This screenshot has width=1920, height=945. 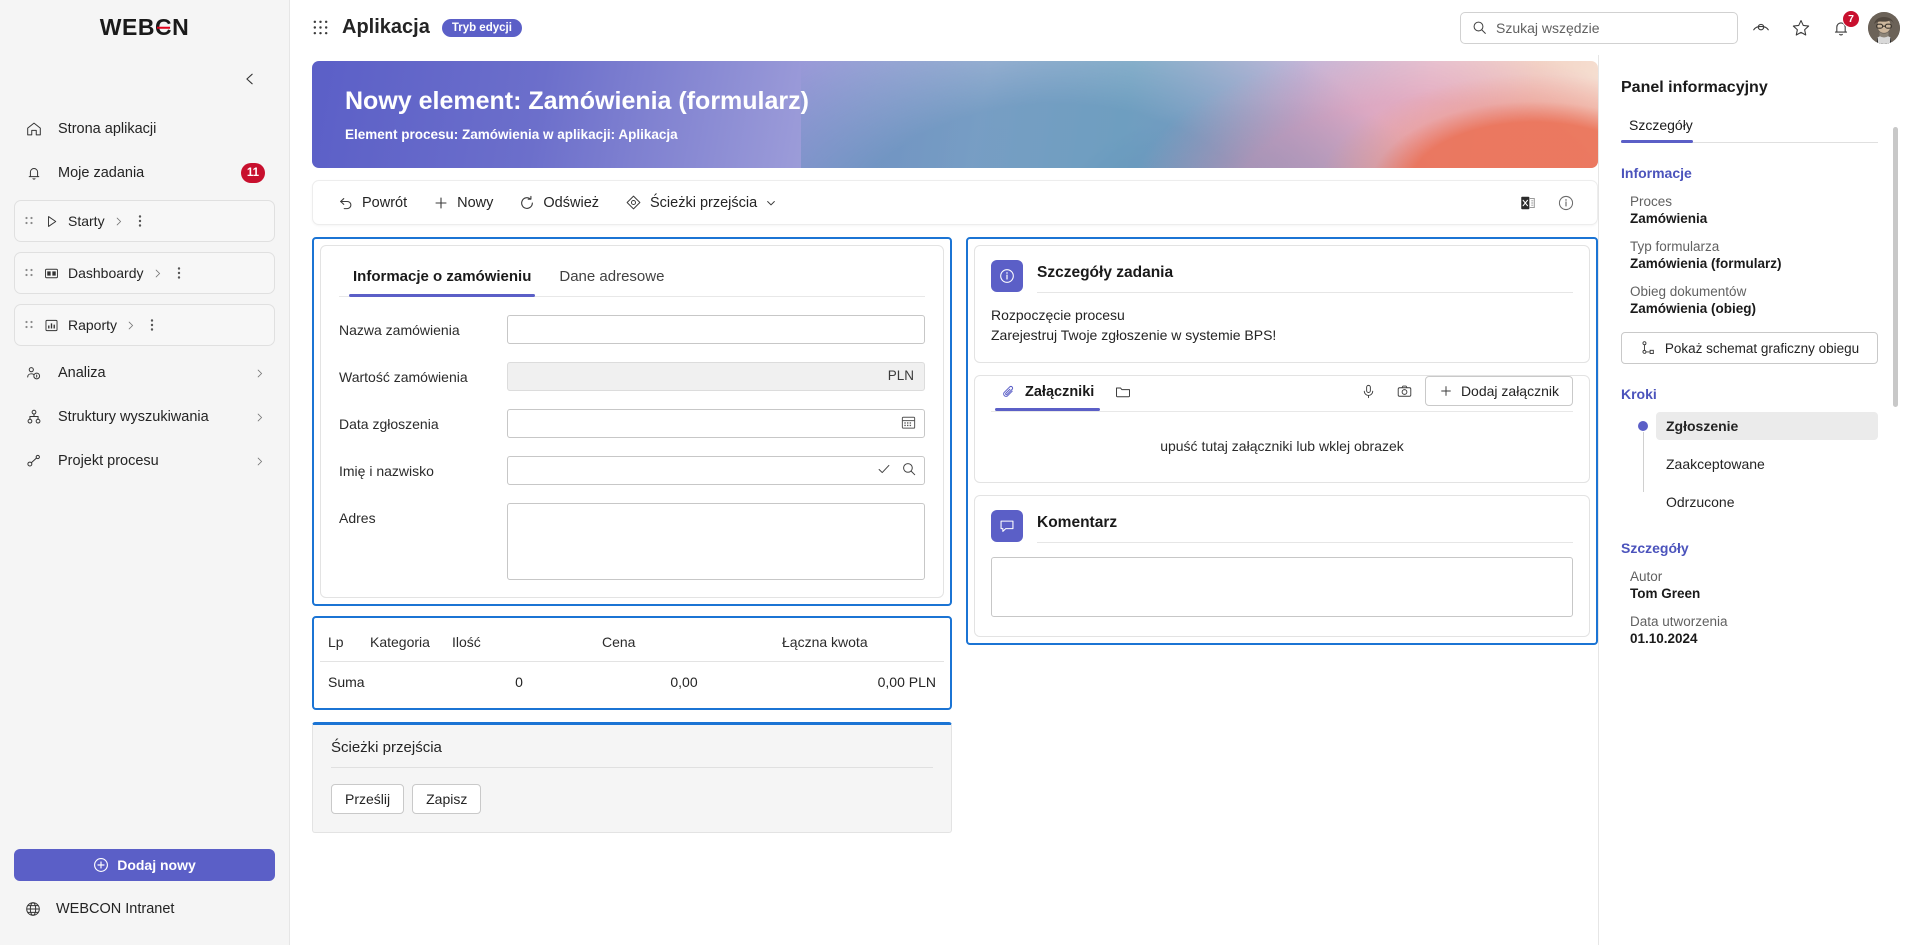 What do you see at coordinates (403, 377) in the screenshot?
I see `field-label: Wartość zamówienia` at bounding box center [403, 377].